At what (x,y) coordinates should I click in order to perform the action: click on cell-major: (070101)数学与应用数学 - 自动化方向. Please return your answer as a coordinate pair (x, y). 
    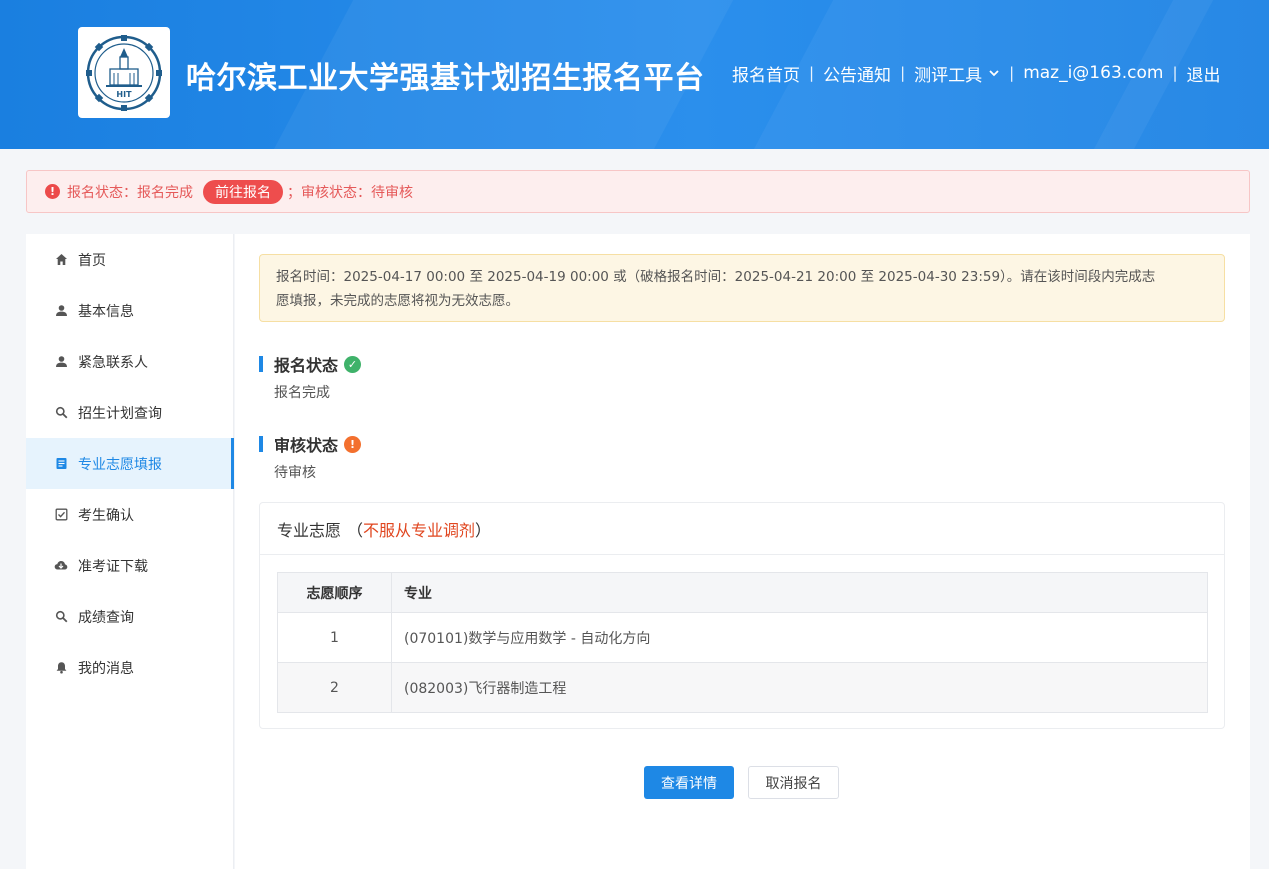
    Looking at the image, I should click on (799, 637).